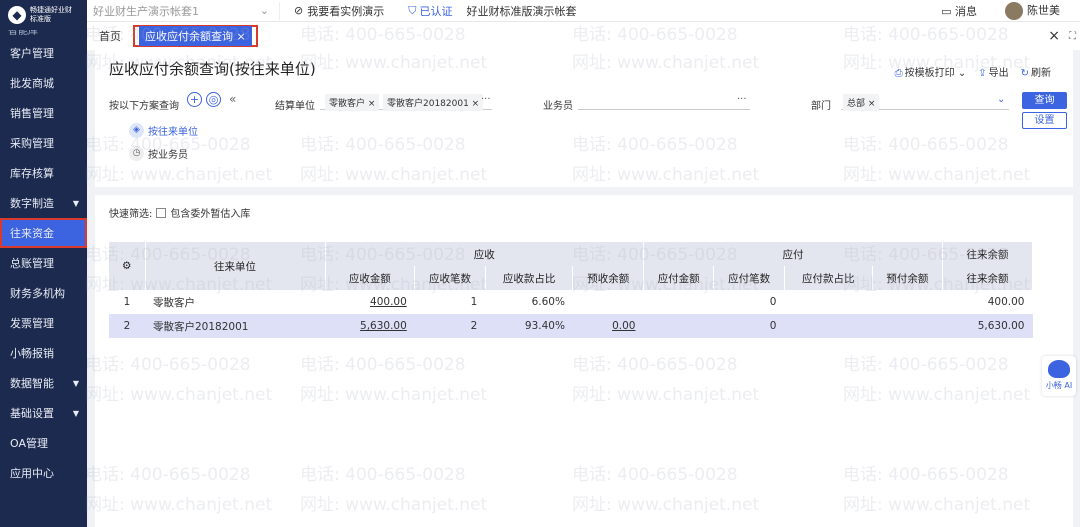  What do you see at coordinates (1054, 36) in the screenshot?
I see `close-all-tabs-icon: ×` at bounding box center [1054, 36].